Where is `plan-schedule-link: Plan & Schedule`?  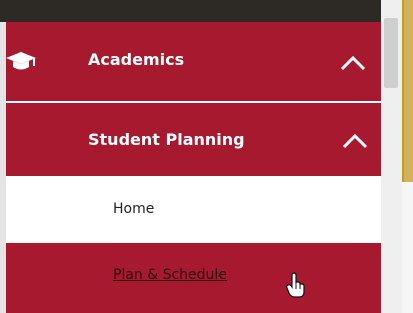 plan-schedule-link: Plan & Schedule is located at coordinates (170, 275).